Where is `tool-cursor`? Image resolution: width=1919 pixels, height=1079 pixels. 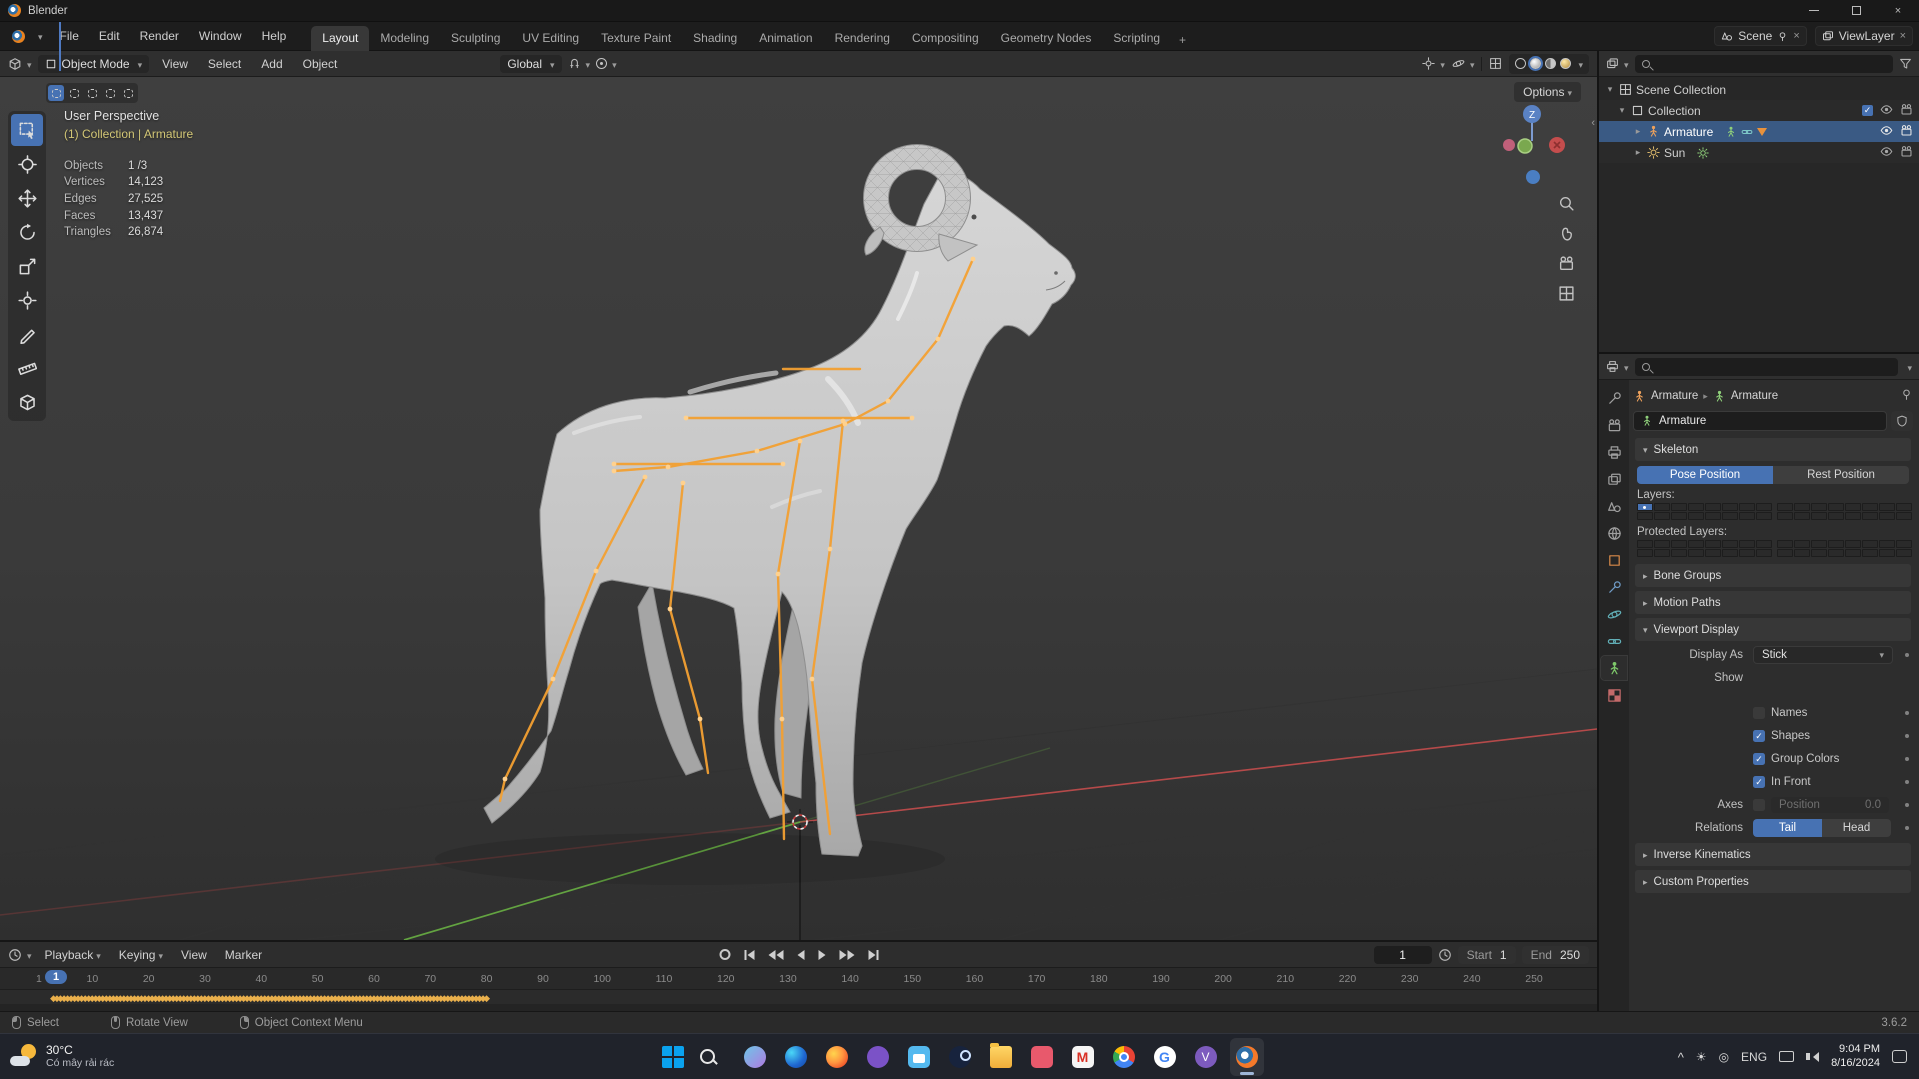
tool-cursor is located at coordinates (27, 164).